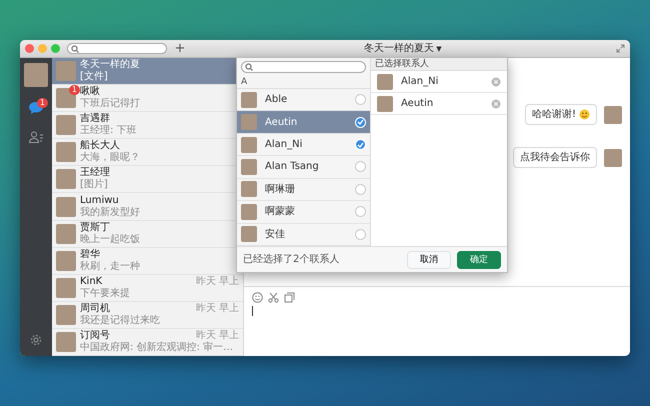  I want to click on message-preview: 王经理: 下班, so click(109, 131).